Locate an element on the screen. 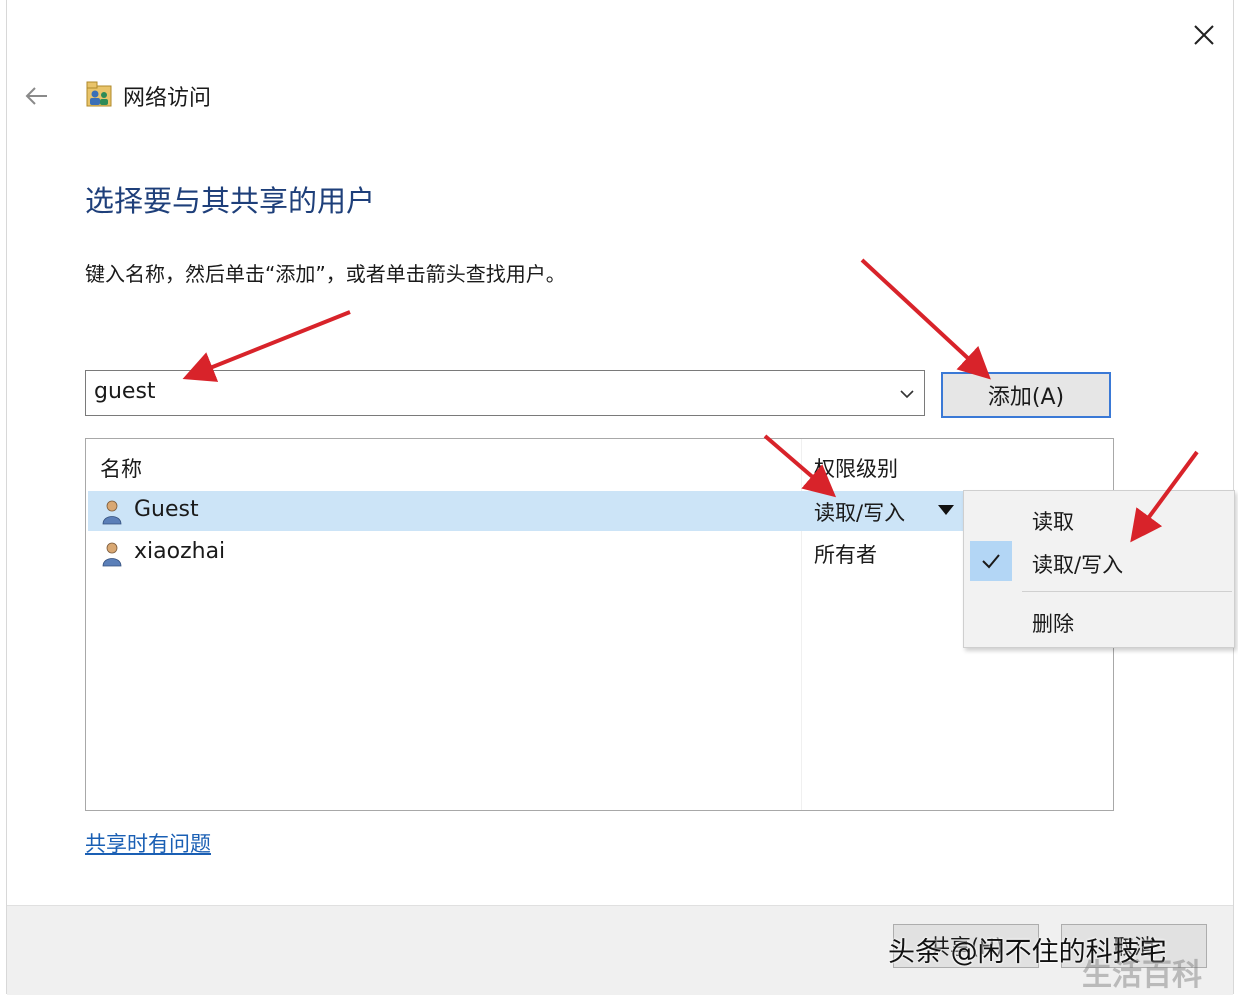 The width and height of the screenshot is (1238, 995). back-arrow-icon is located at coordinates (37, 96).